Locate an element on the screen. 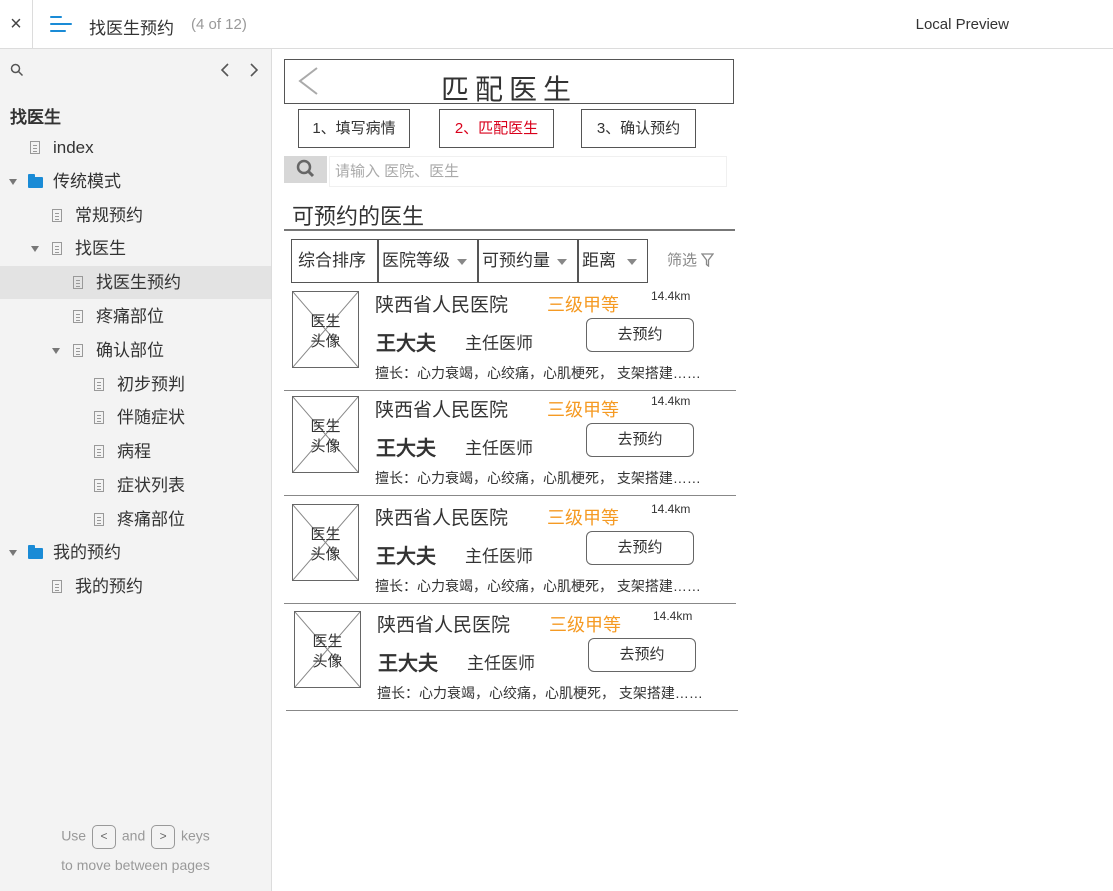  left-key-icon: < is located at coordinates (103, 837).